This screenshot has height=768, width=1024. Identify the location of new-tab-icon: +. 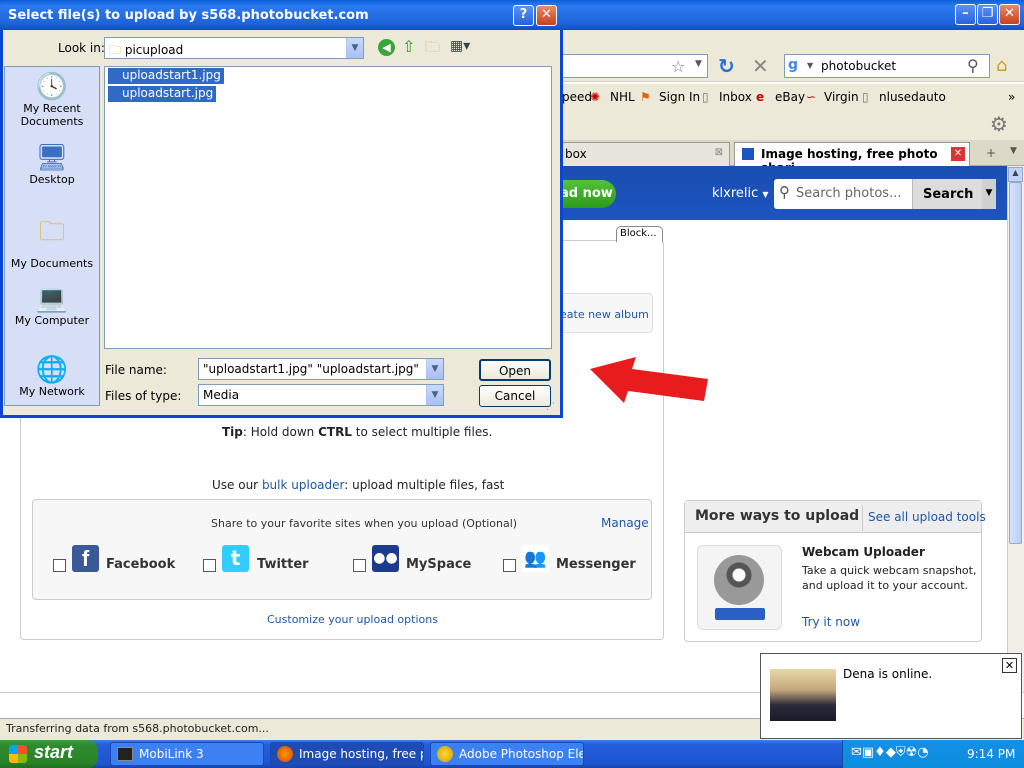
(991, 153).